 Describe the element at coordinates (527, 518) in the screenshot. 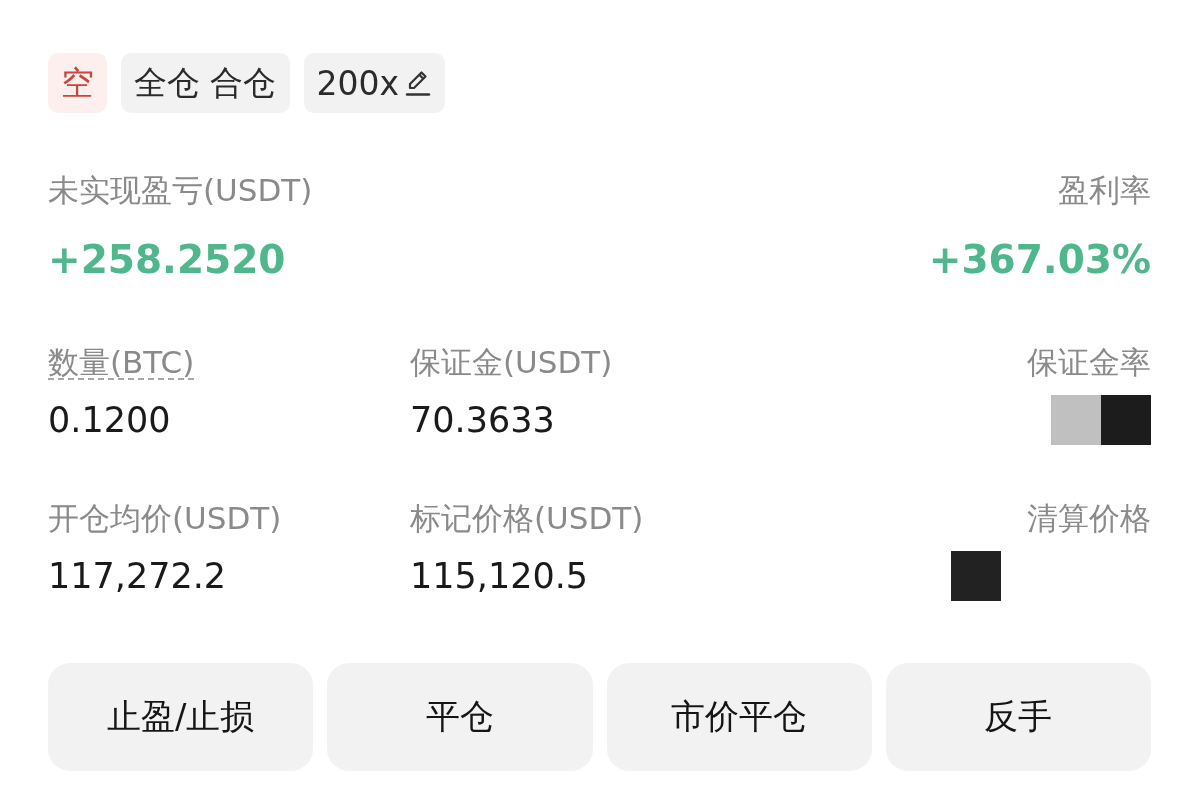

I see `field-label: 标记价格(USDT)` at that location.